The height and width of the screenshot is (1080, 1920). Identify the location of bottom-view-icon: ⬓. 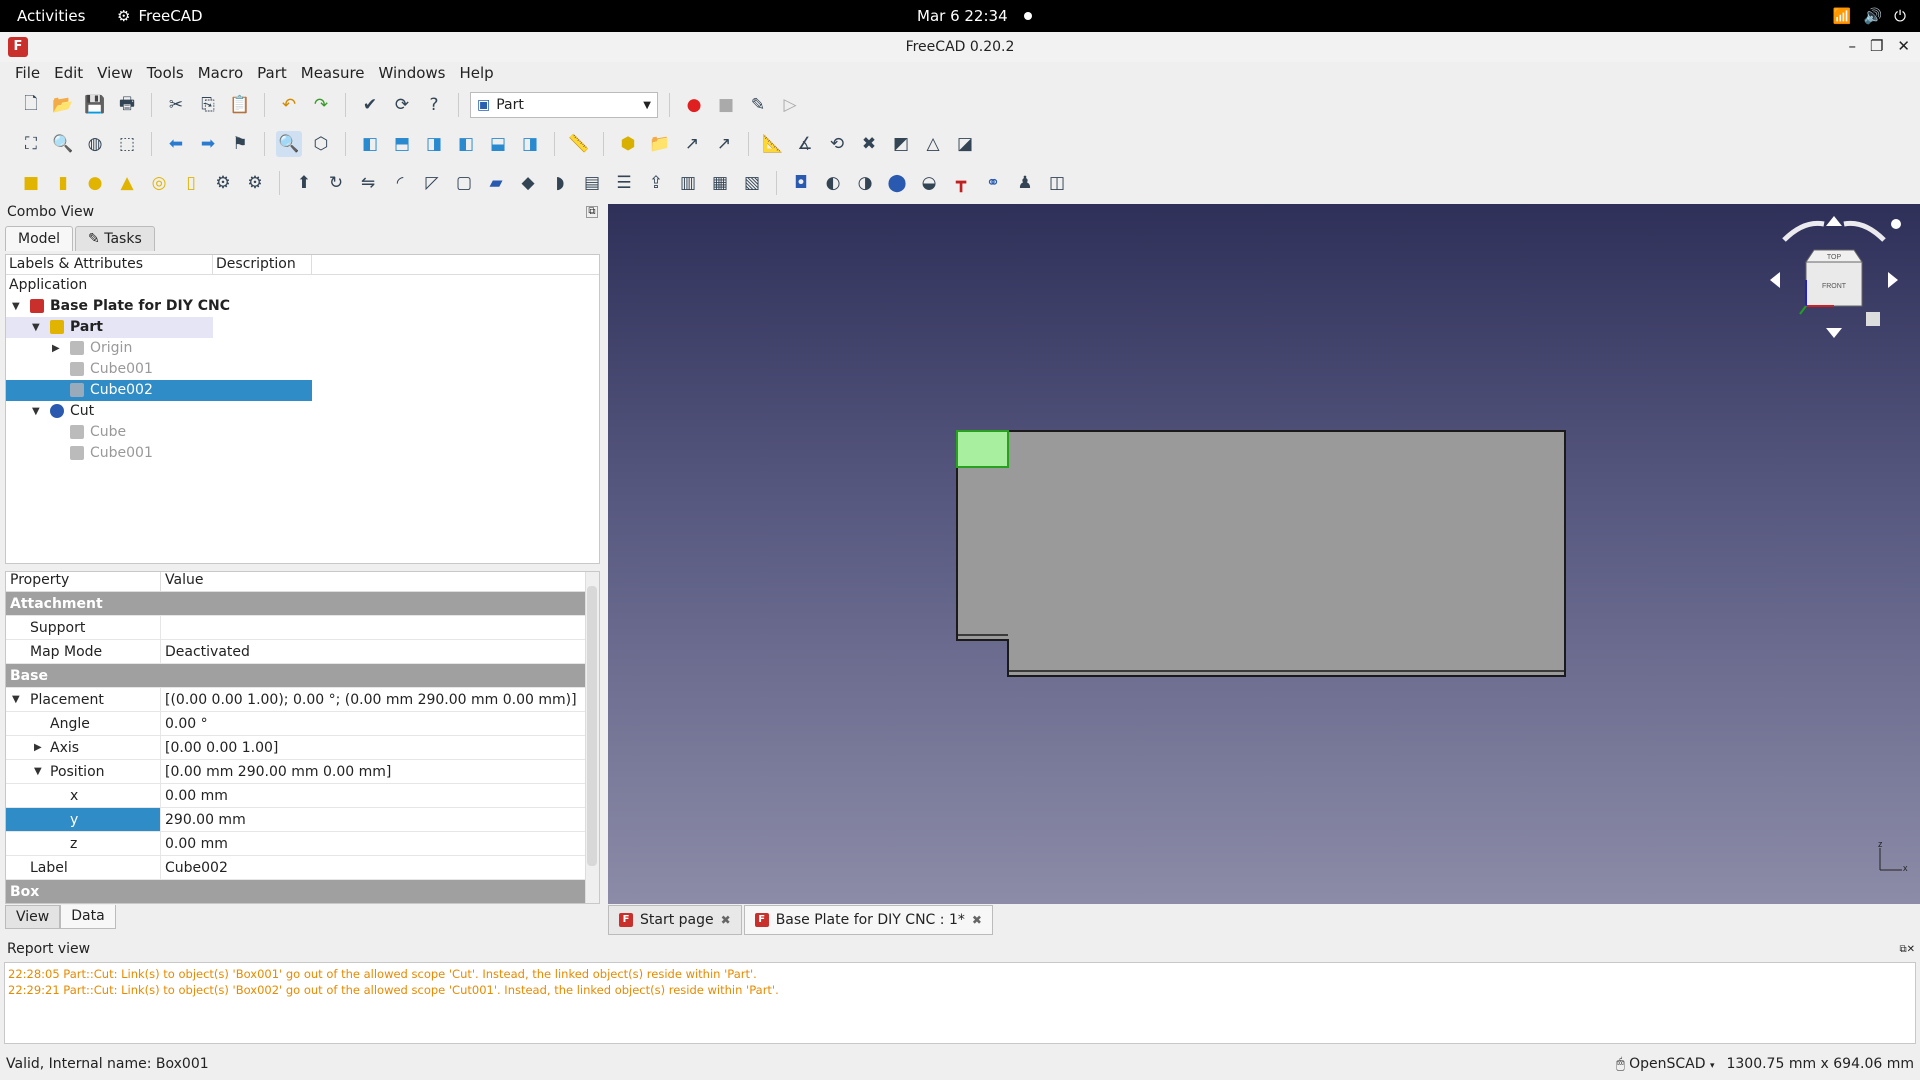
(498, 144).